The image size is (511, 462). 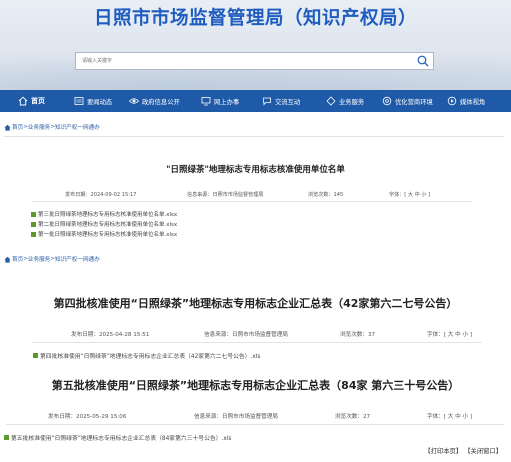 I want to click on view-count: 浏览次数：37, so click(x=357, y=334).